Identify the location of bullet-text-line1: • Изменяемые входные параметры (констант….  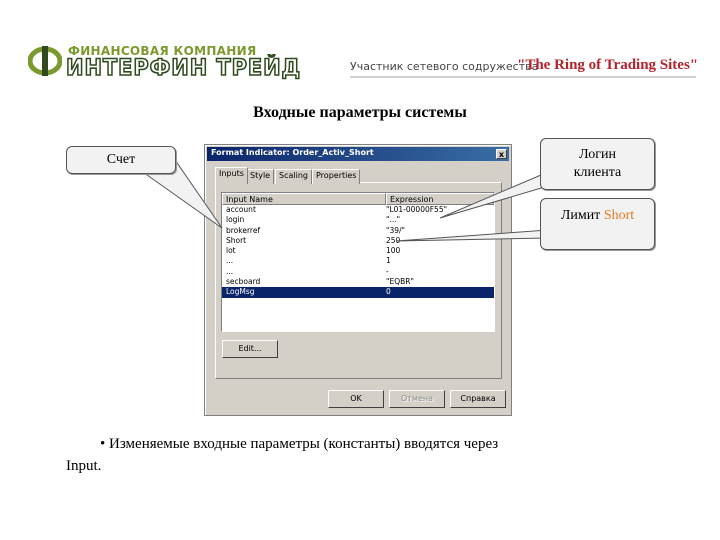
(299, 444).